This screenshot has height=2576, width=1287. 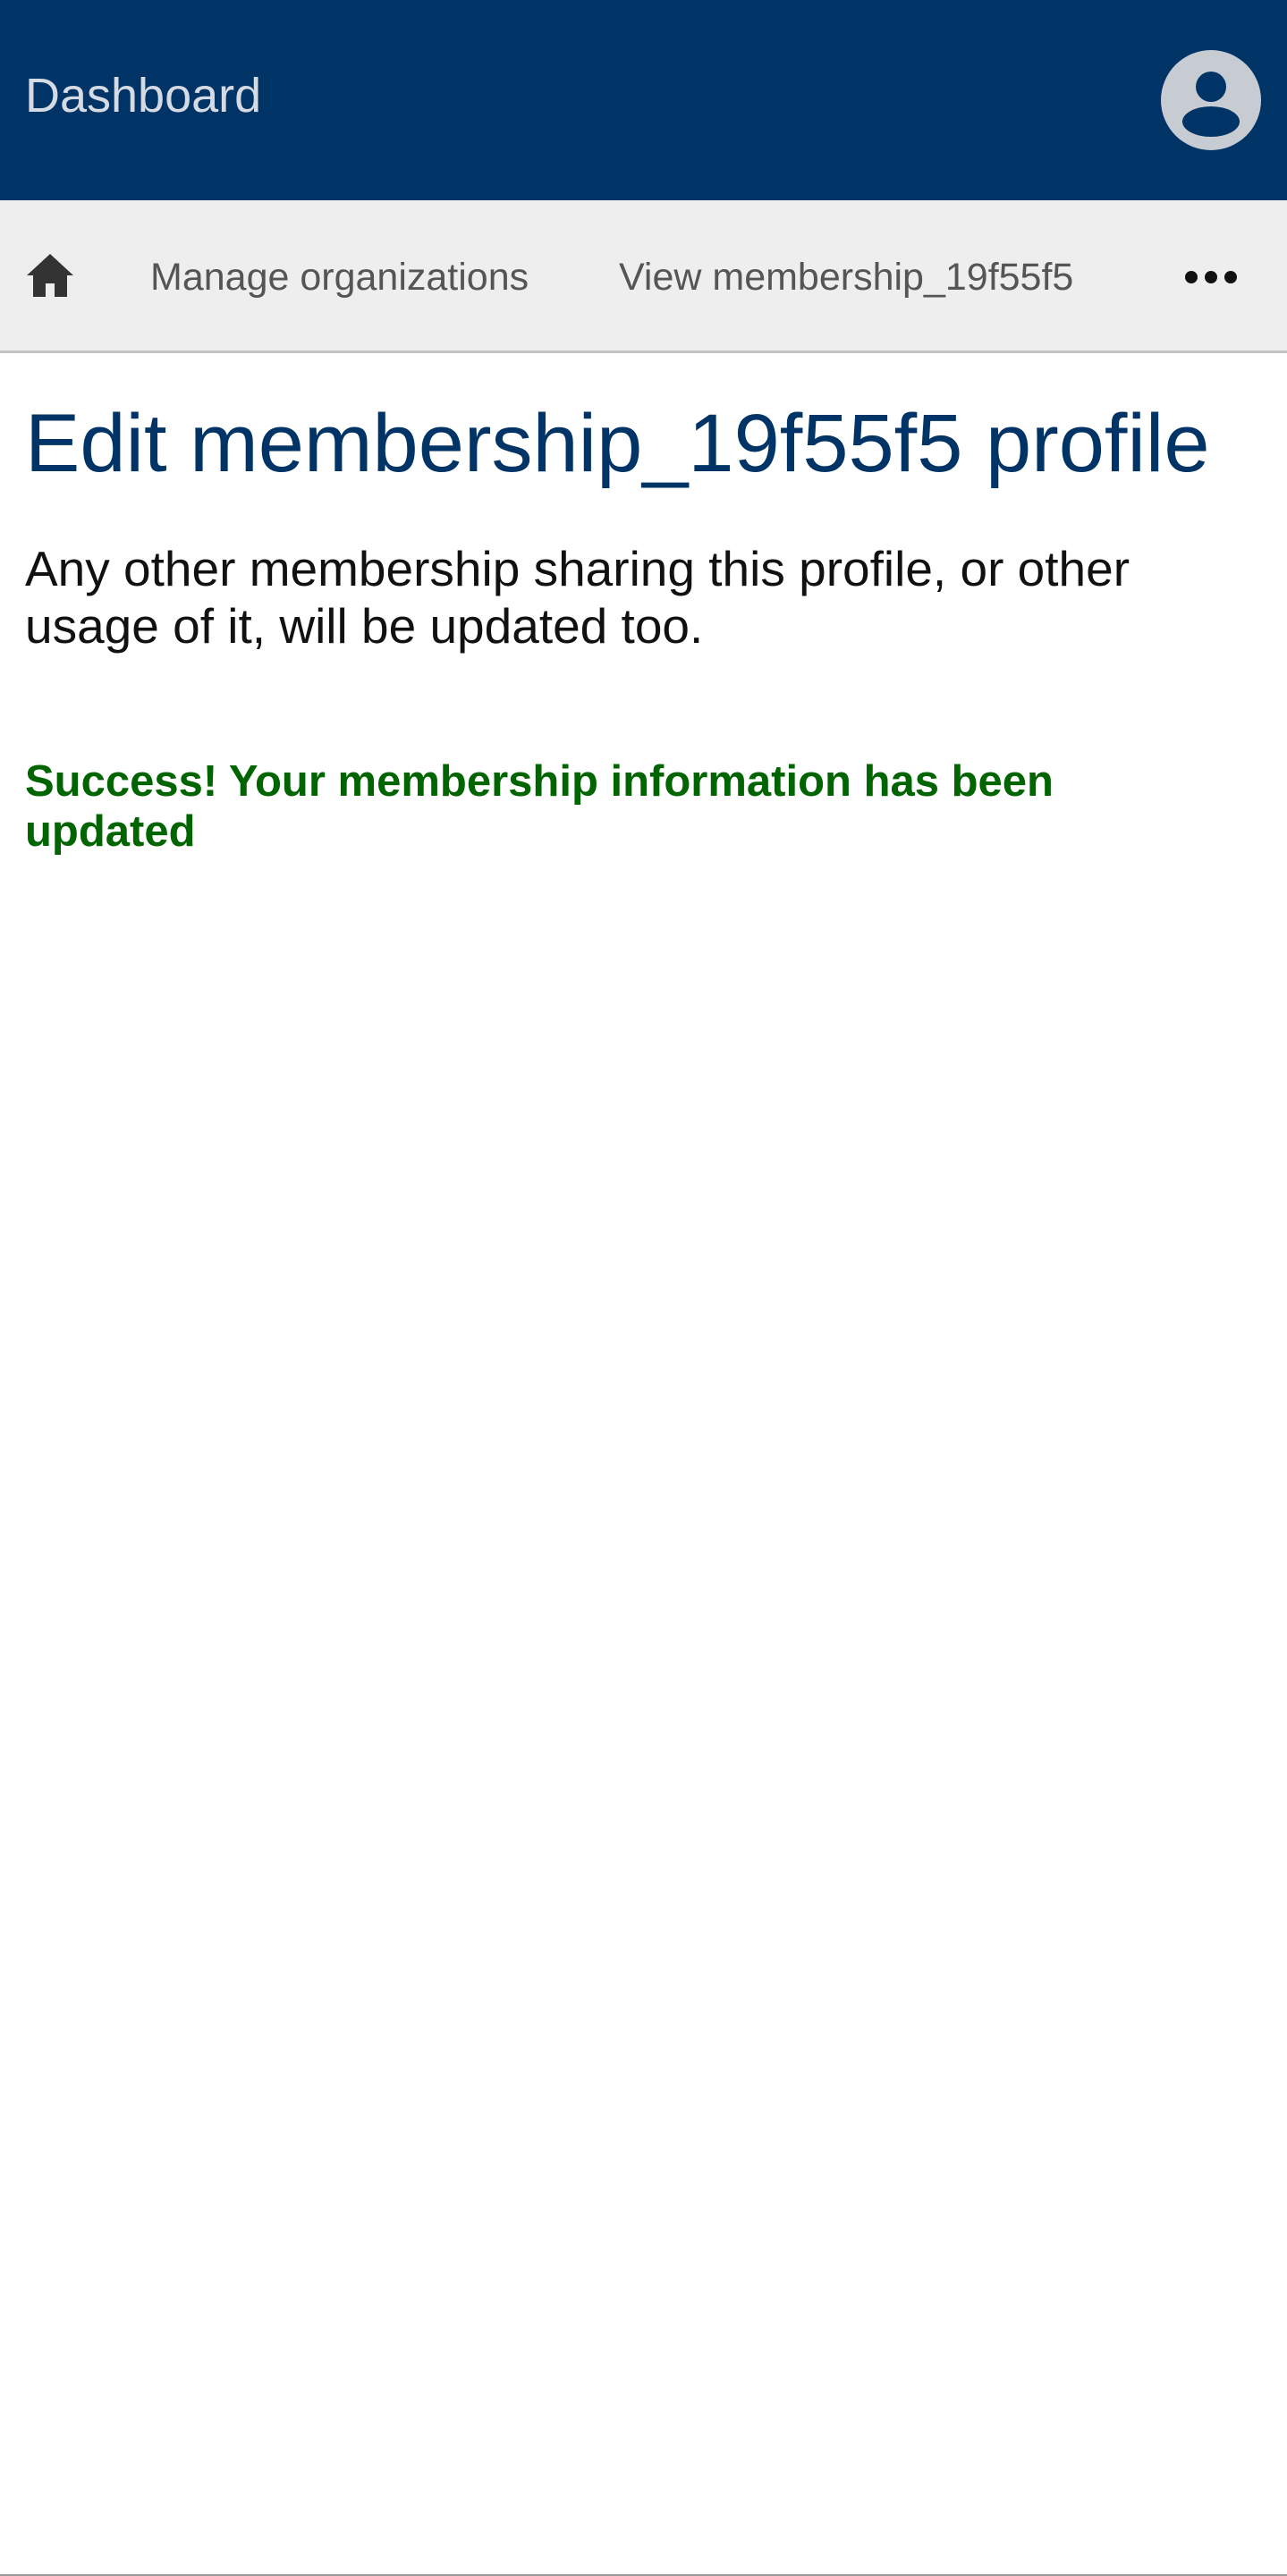 I want to click on top-app-bar: Dashboard, so click(x=643, y=100).